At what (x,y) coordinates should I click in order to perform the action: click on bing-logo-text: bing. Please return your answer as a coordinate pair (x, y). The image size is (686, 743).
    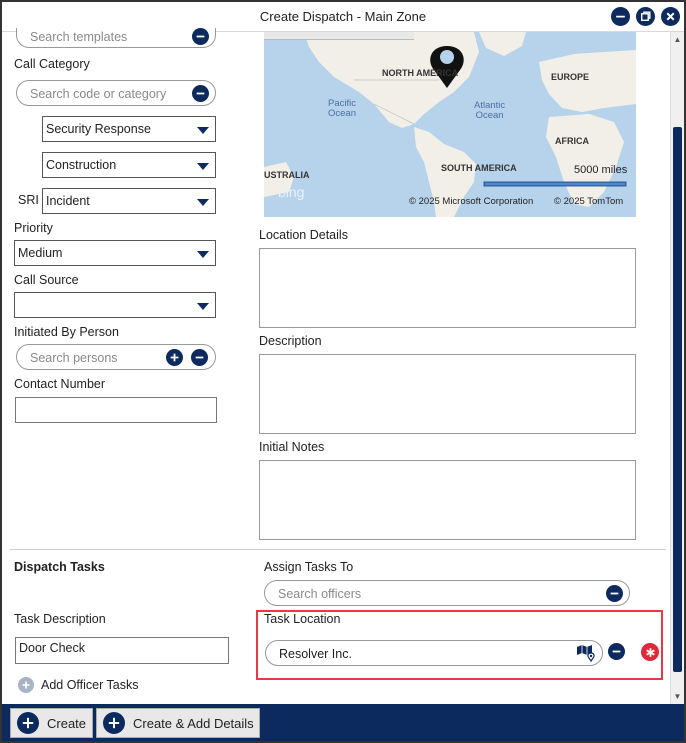
    Looking at the image, I should click on (291, 192).